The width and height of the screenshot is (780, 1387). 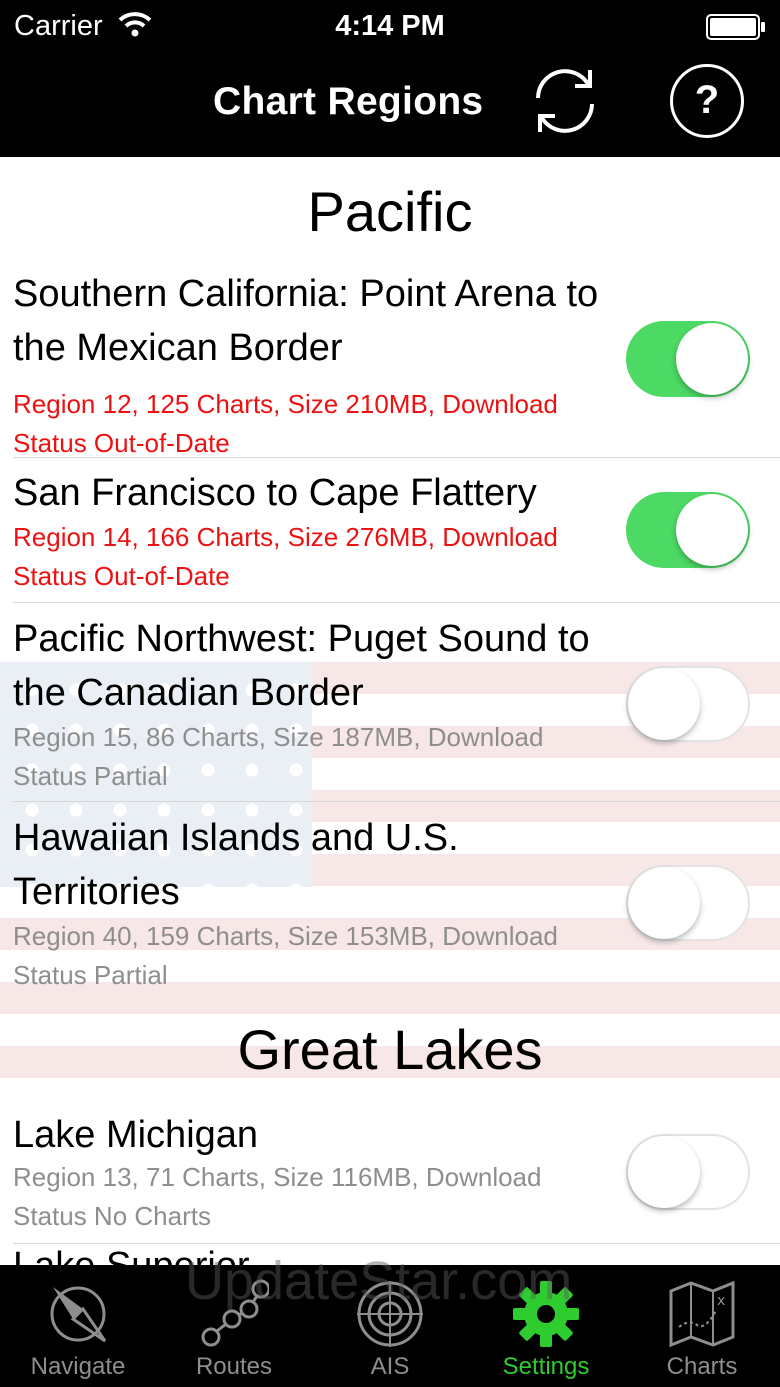 I want to click on tab-label: Charts, so click(x=702, y=1366).